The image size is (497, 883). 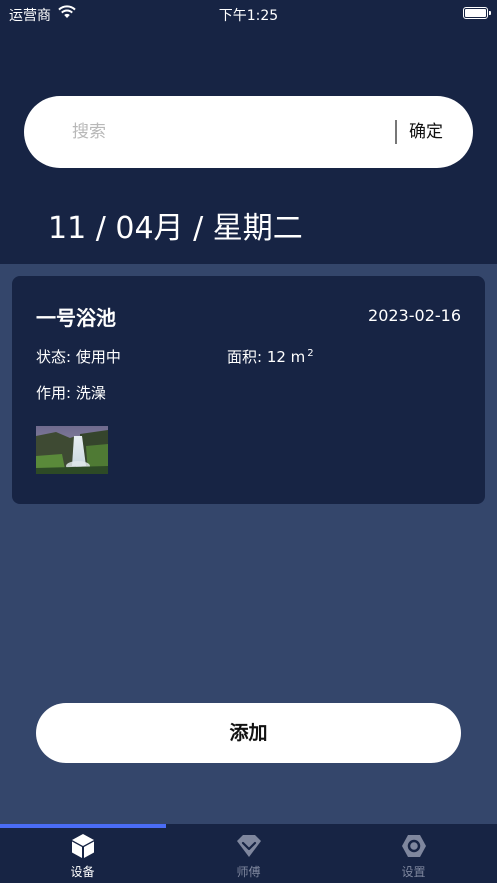 I want to click on battery-icon, so click(x=477, y=13).